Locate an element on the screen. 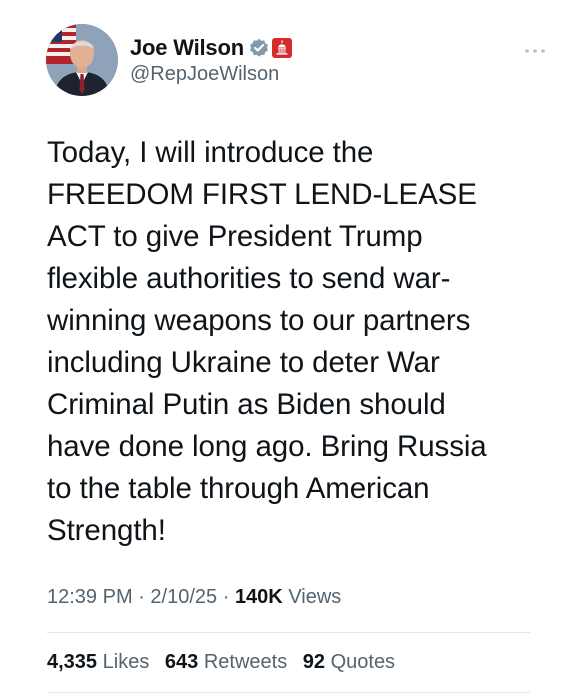 Image resolution: width=577 pixels, height=697 pixels. quotes-label: Quotes is located at coordinates (363, 662).